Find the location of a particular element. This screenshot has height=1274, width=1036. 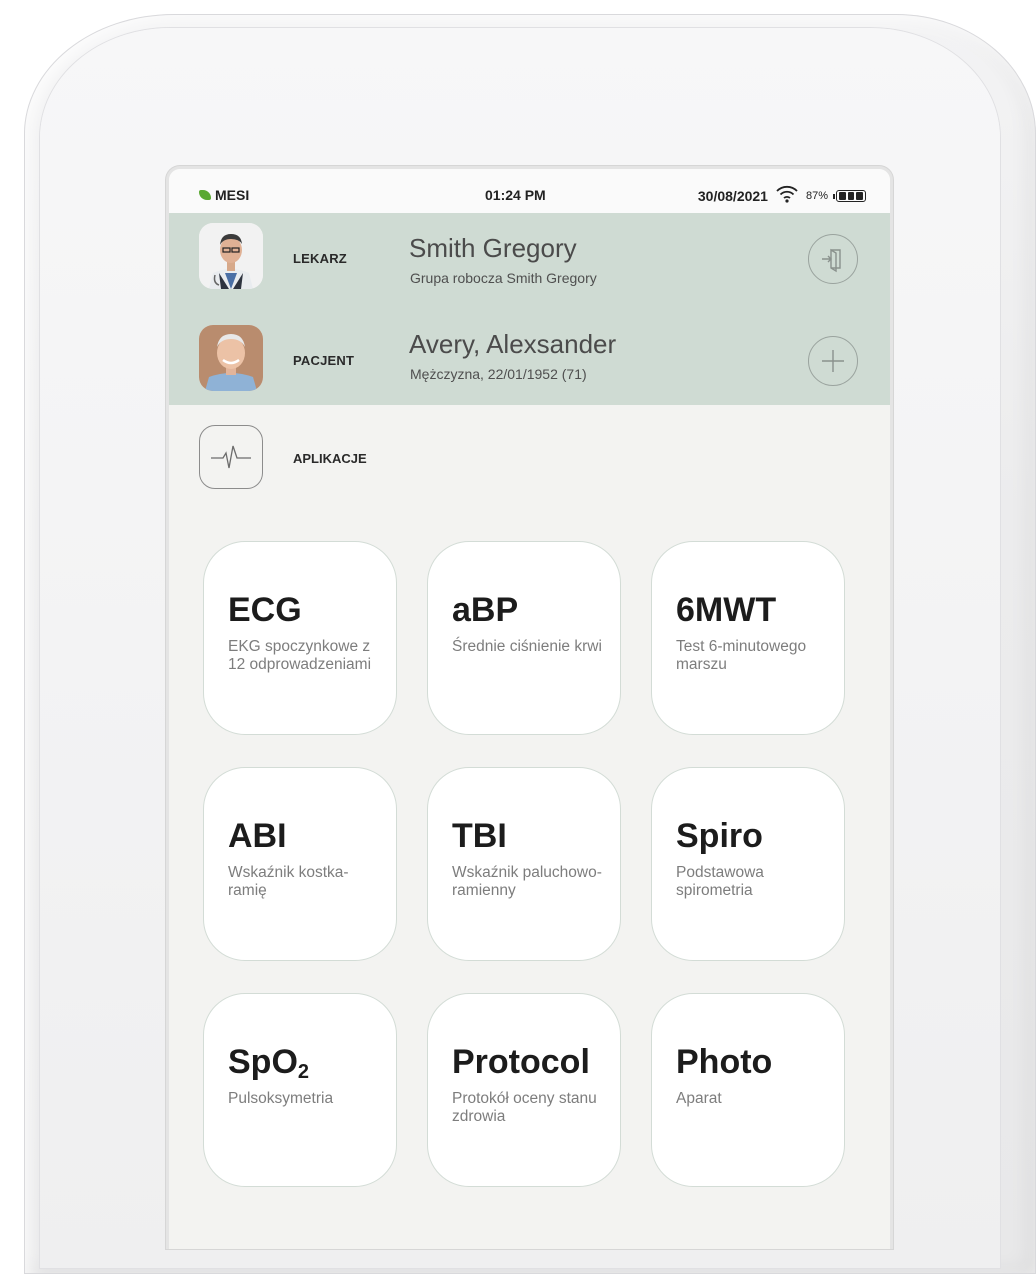

doctor-role-label: LEKARZ is located at coordinates (320, 258).